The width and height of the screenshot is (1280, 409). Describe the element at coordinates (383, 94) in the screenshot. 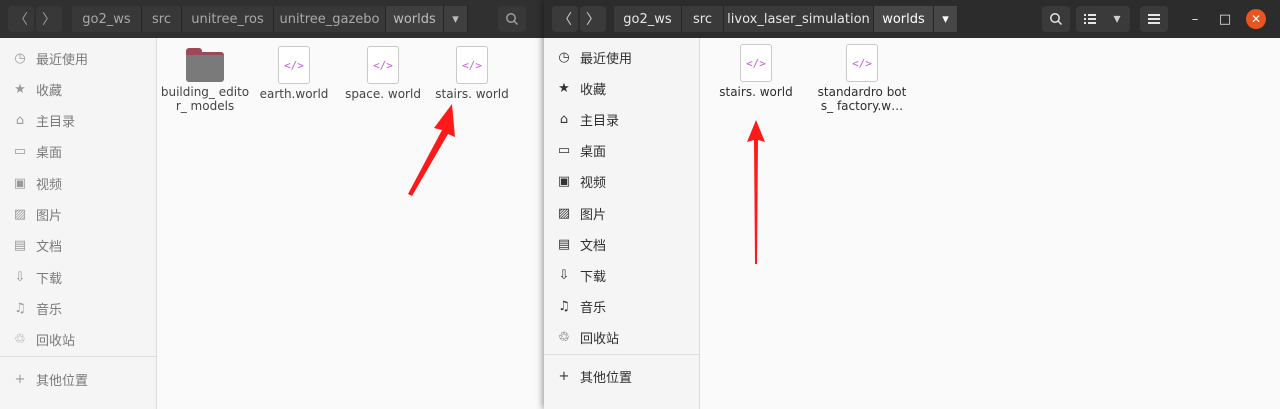

I see `file-name: space. world` at that location.